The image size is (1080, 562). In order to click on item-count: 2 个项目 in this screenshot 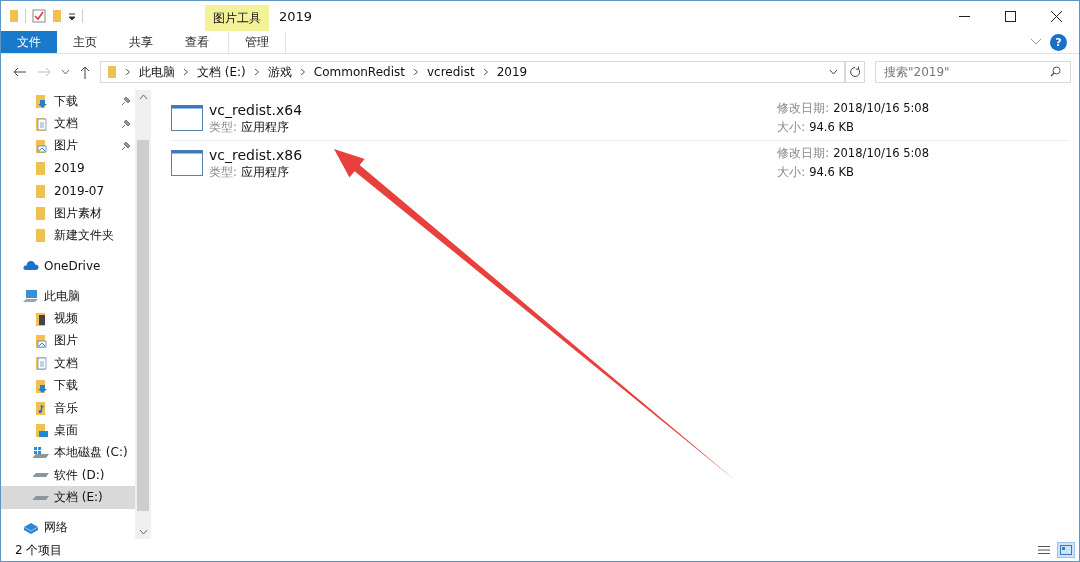, I will do `click(39, 550)`.